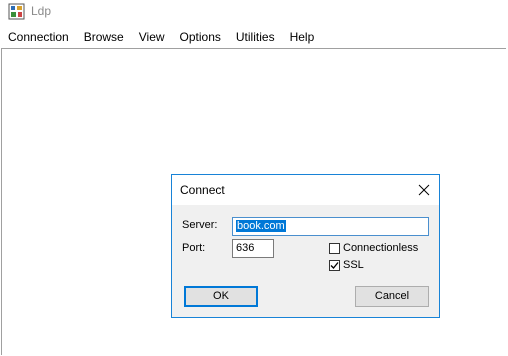  Describe the element at coordinates (103, 37) in the screenshot. I see `menu-browse: Browse` at that location.